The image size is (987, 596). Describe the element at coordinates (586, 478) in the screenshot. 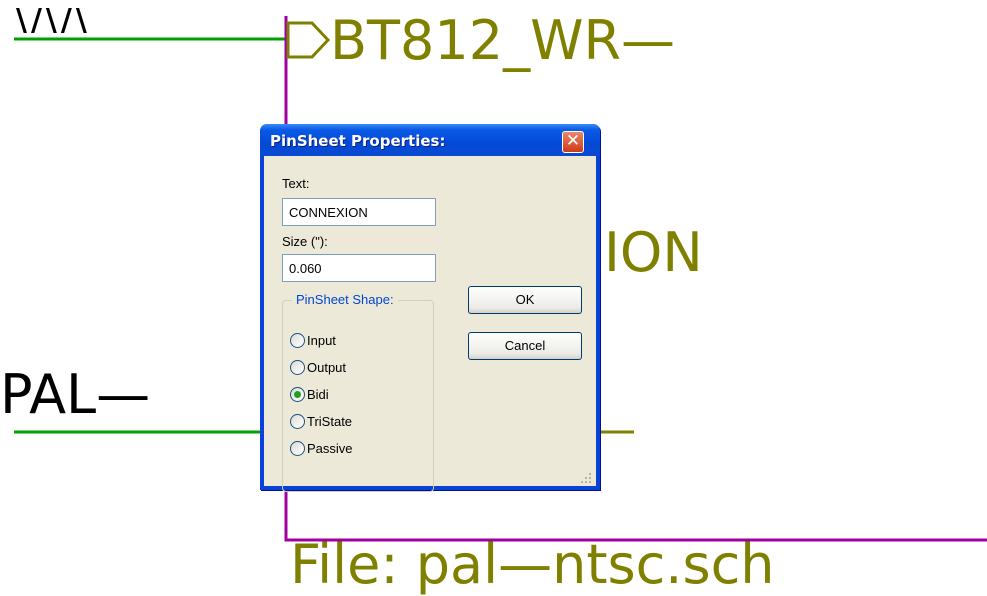

I see `resize-grip-icon` at that location.